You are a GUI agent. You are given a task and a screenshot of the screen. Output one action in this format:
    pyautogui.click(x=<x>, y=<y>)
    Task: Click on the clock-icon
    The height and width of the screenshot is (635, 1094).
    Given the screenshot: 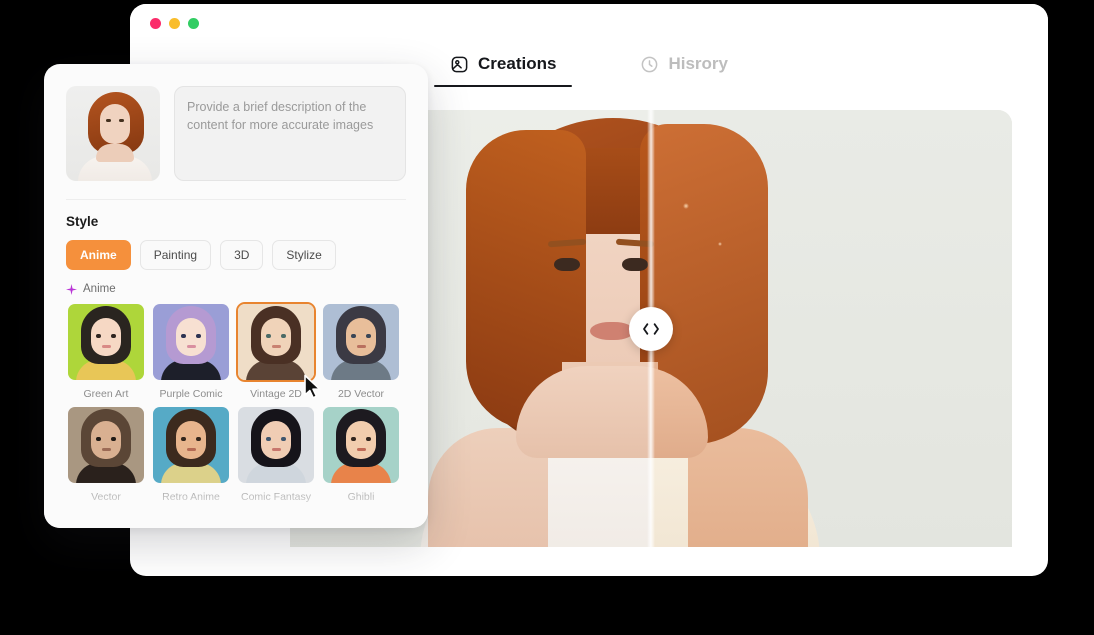 What is the action you would take?
    pyautogui.click(x=649, y=64)
    